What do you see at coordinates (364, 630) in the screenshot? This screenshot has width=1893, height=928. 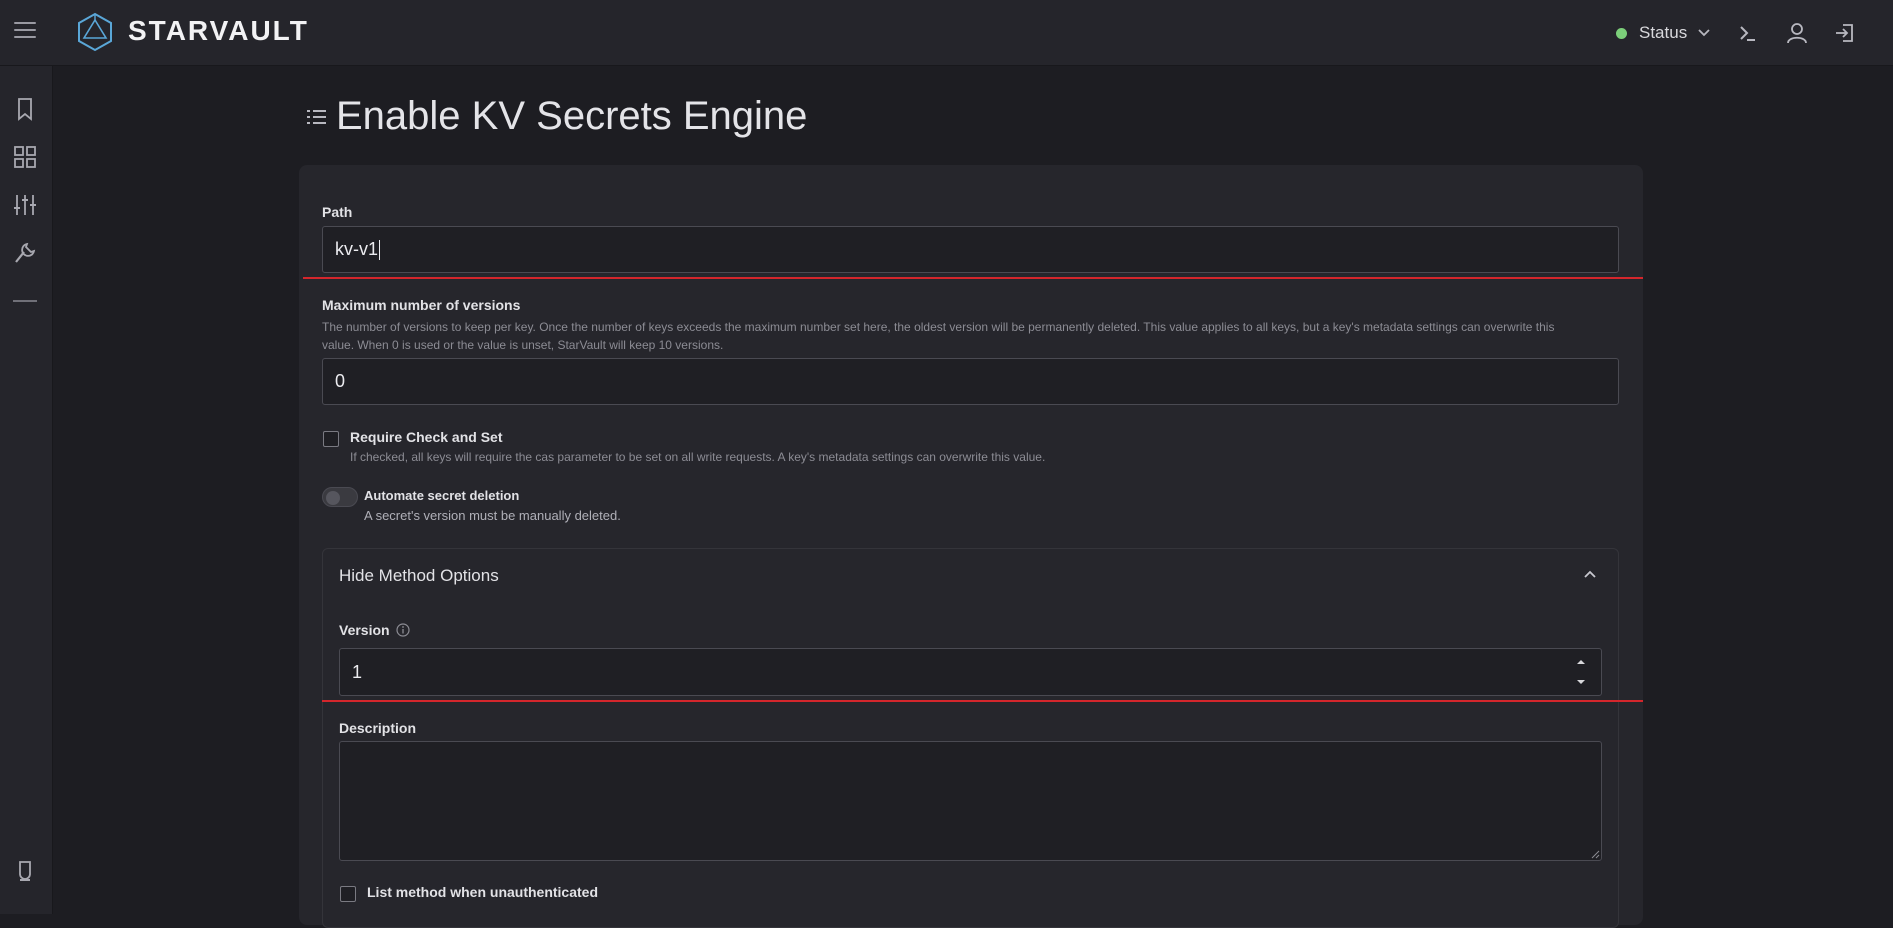 I see `version-label: Version` at bounding box center [364, 630].